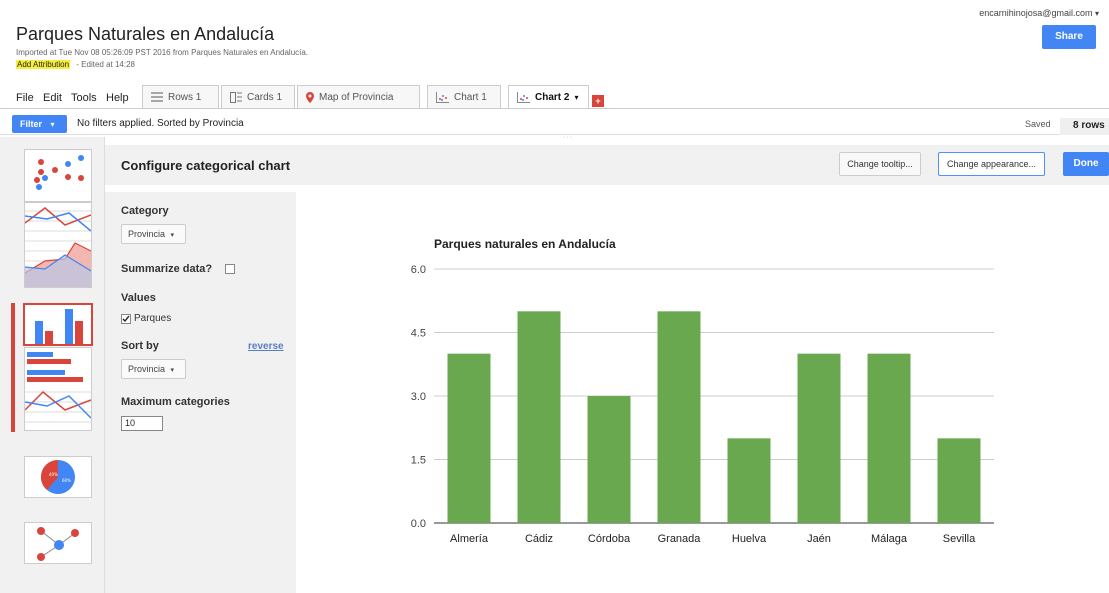  What do you see at coordinates (418, 461) in the screenshot?
I see `y-tick-label: 1.5` at bounding box center [418, 461].